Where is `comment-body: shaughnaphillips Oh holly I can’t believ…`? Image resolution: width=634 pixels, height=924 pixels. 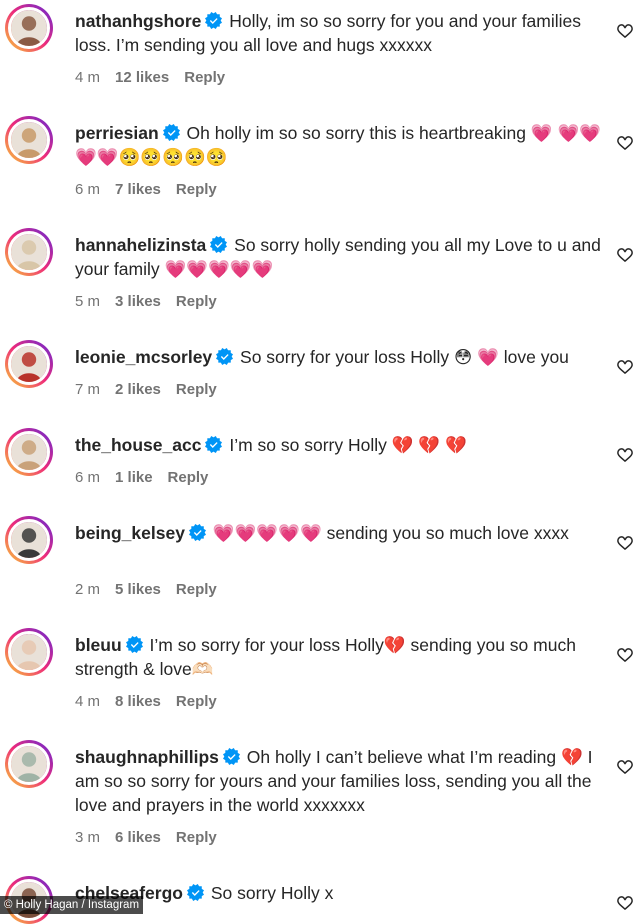 comment-body: shaughnaphillips Oh holly I can’t believ… is located at coordinates (340, 781).